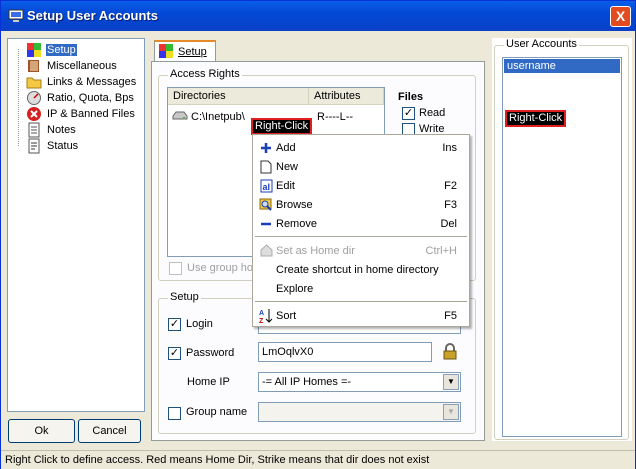  What do you see at coordinates (61, 50) in the screenshot?
I see `tree-item-label: Setup` at bounding box center [61, 50].